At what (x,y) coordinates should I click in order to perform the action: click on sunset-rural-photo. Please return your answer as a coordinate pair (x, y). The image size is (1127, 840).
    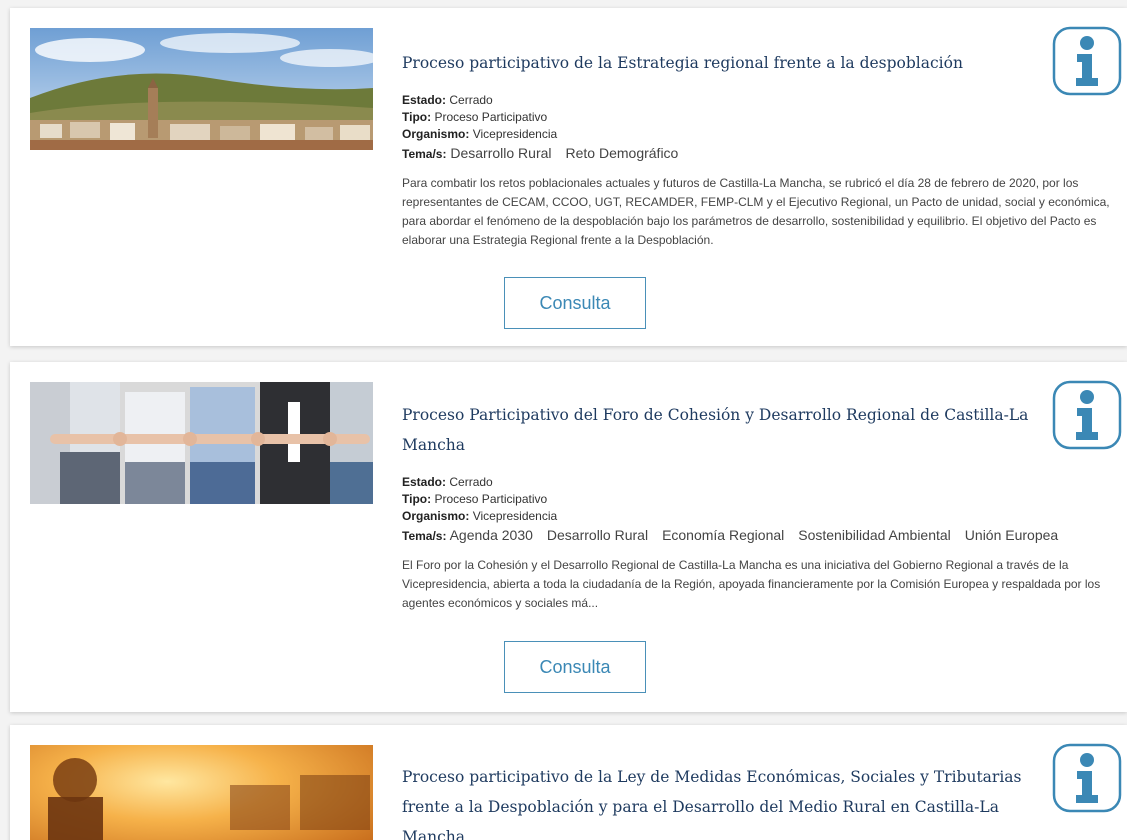
    Looking at the image, I should click on (201, 792).